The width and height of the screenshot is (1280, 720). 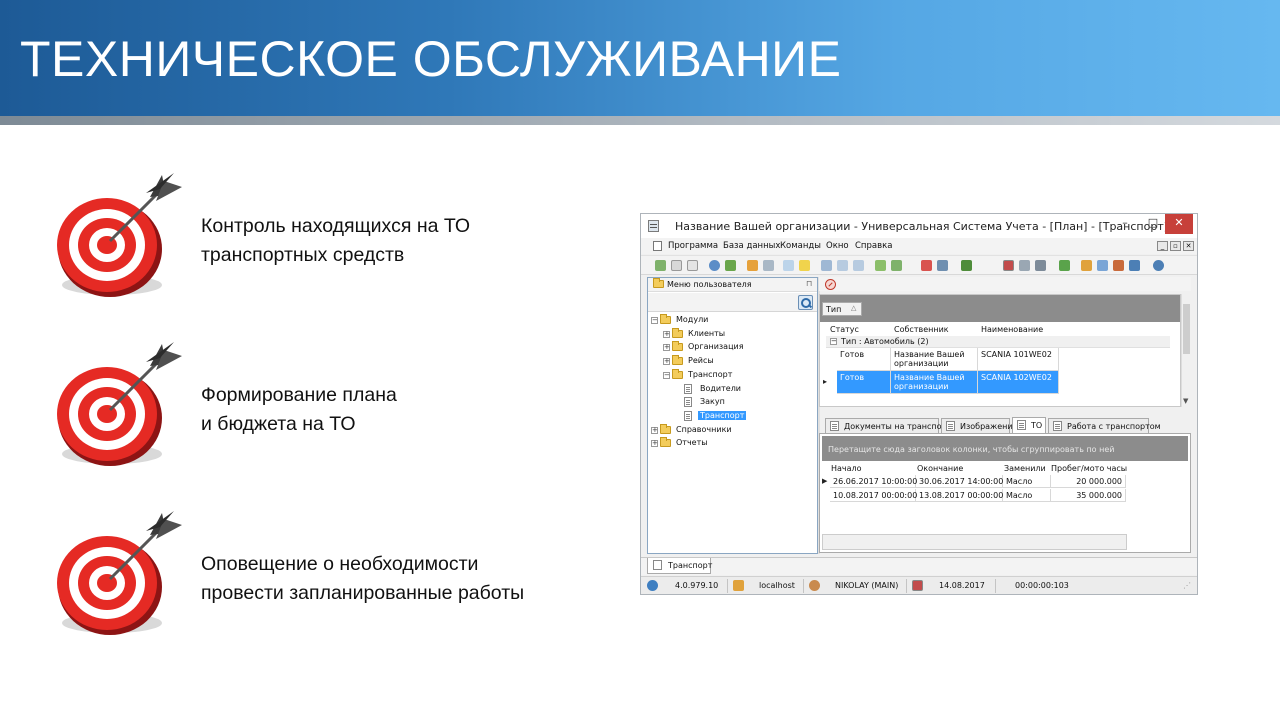 What do you see at coordinates (873, 246) in the screenshot?
I see `menu-item-help: Справка` at bounding box center [873, 246].